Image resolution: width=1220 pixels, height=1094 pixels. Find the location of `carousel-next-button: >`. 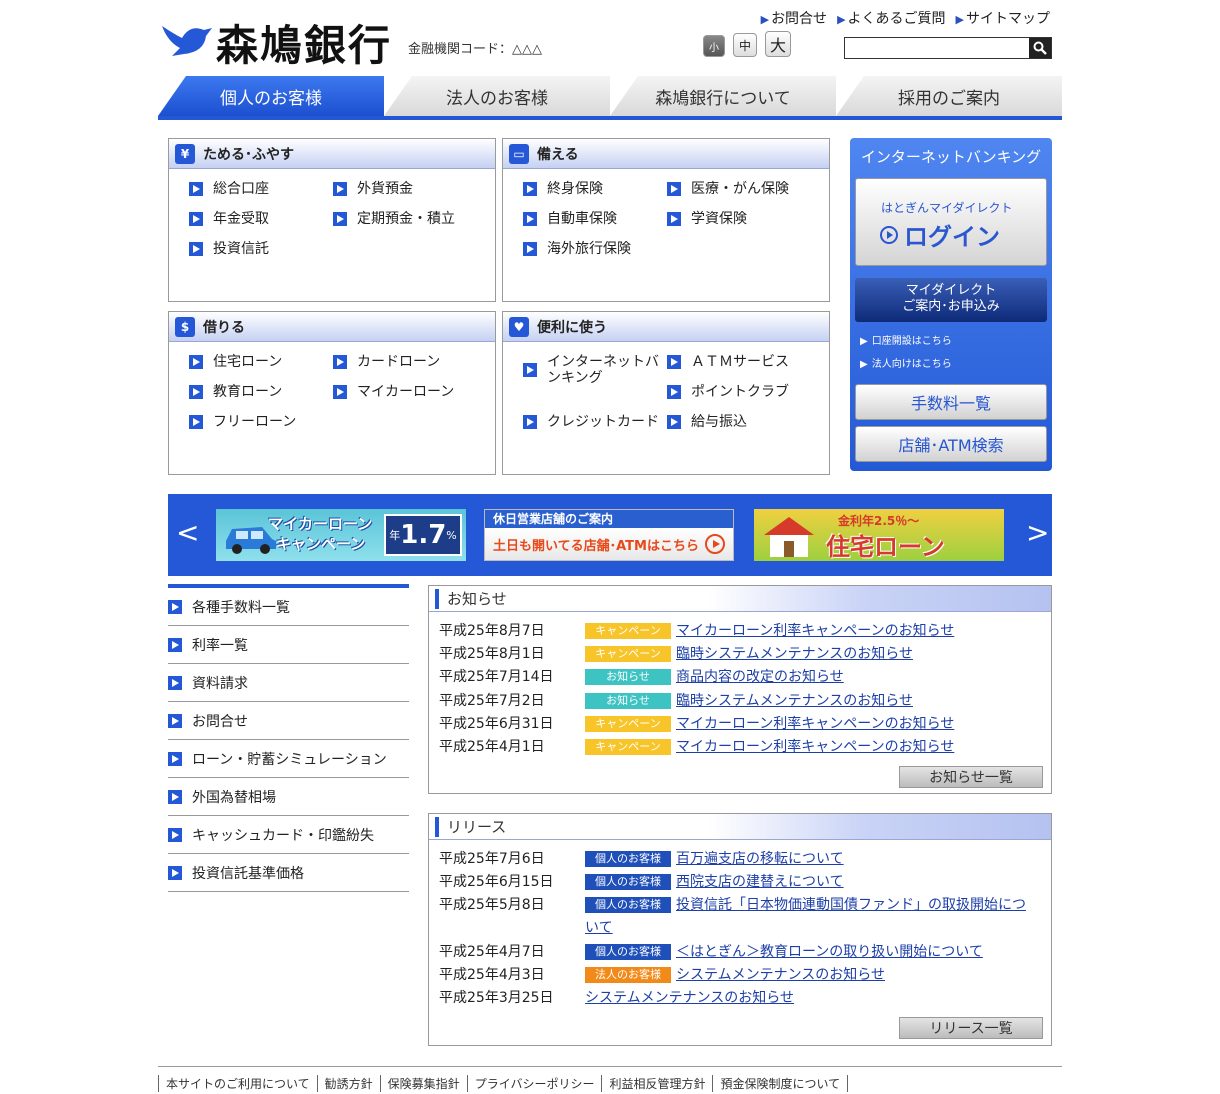

carousel-next-button: > is located at coordinates (1037, 532).